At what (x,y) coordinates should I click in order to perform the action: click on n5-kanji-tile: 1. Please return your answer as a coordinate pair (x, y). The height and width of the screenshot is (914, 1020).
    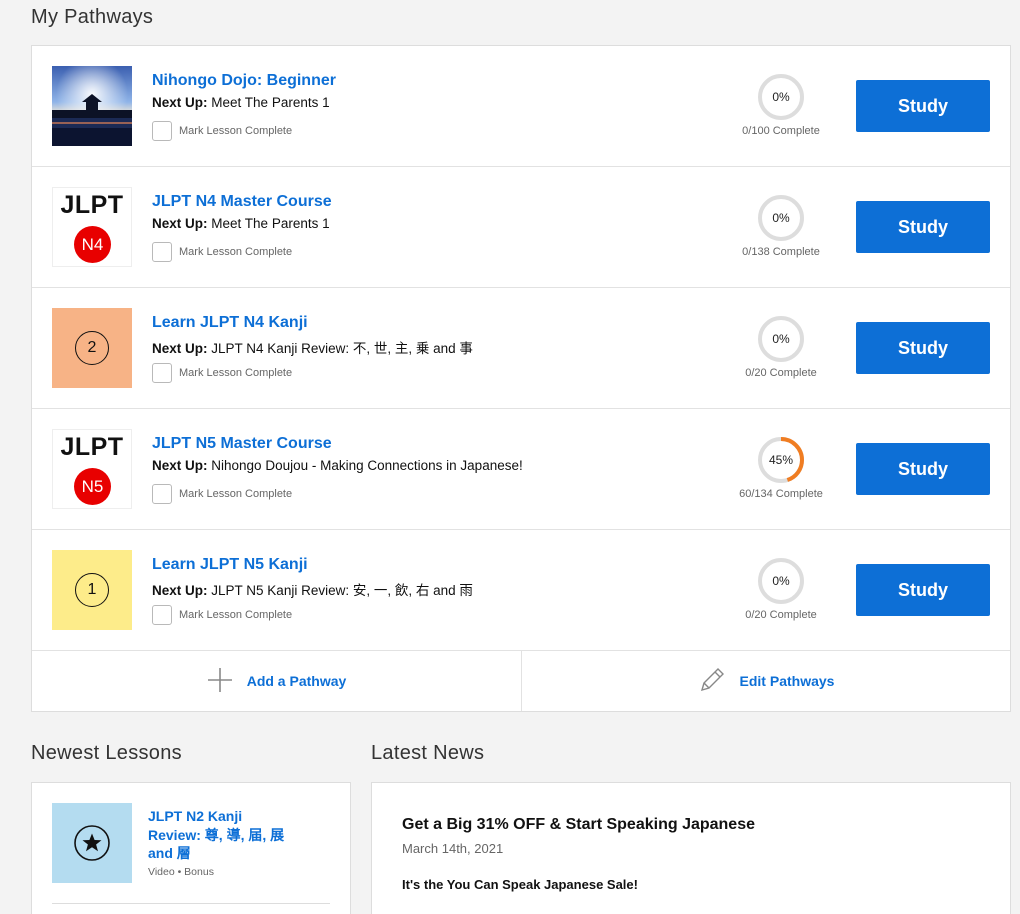
    Looking at the image, I should click on (92, 590).